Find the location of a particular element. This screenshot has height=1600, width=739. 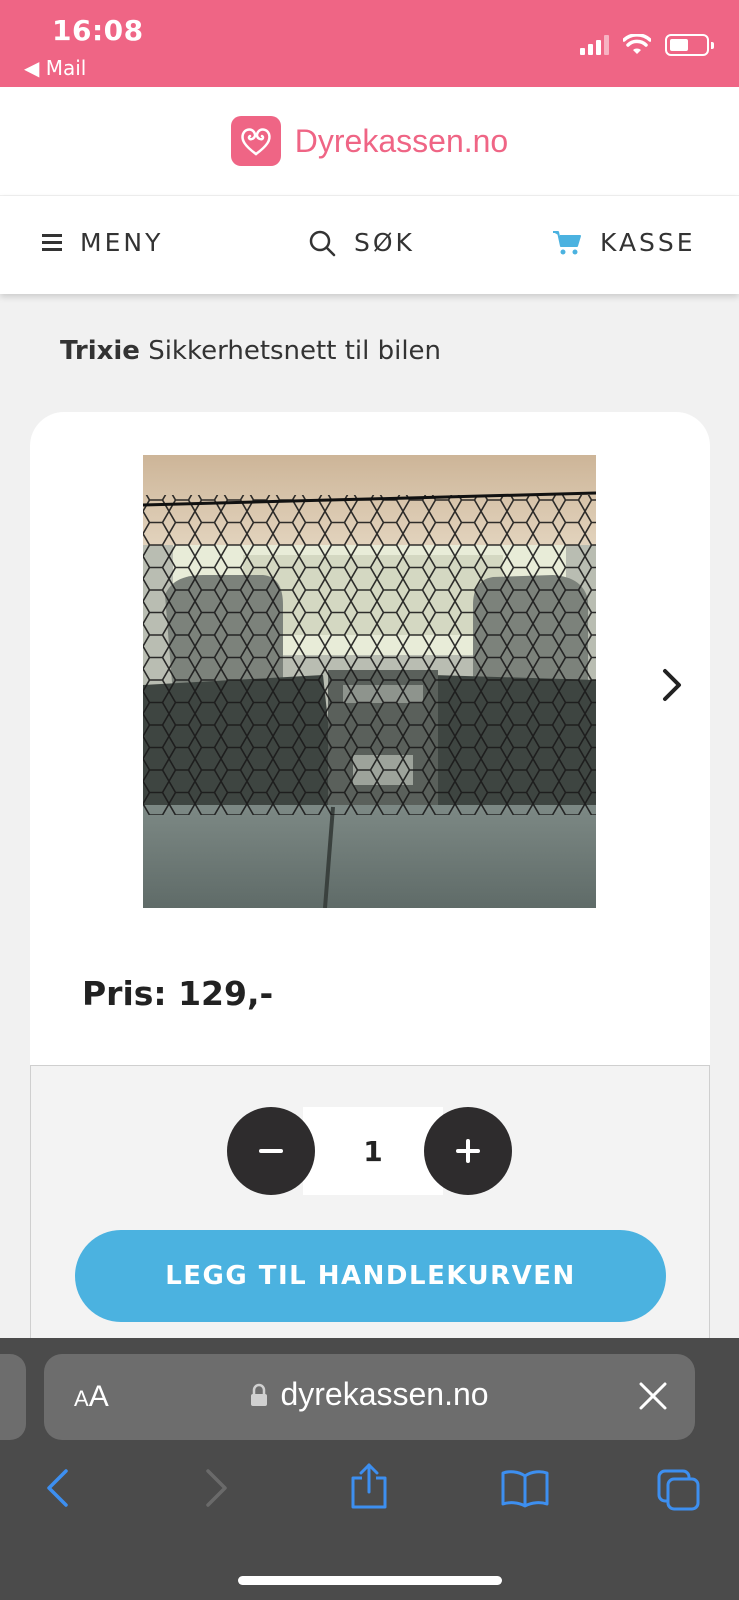

browser-toolbar is located at coordinates (369, 1495).